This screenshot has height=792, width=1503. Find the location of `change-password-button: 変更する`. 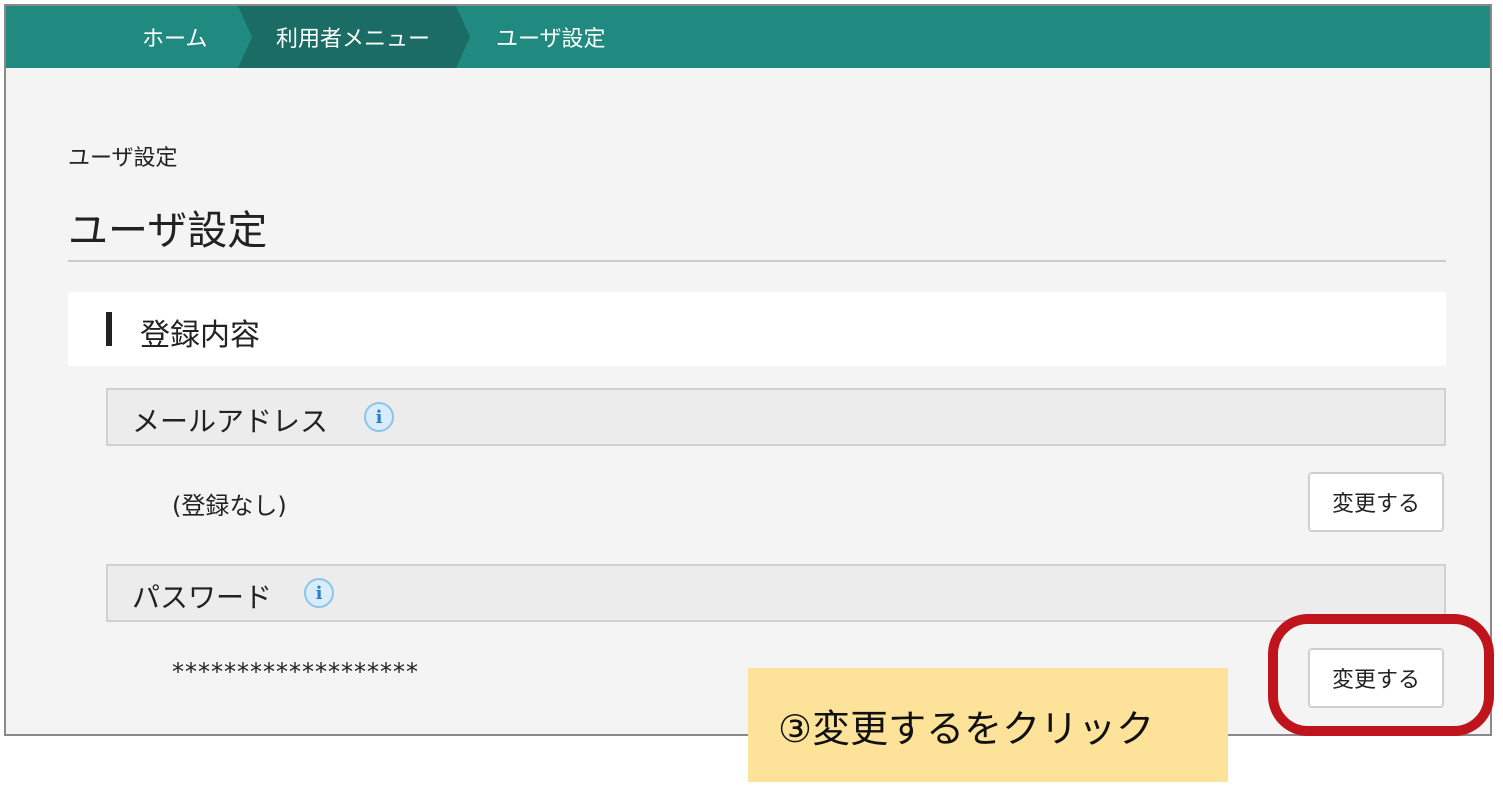

change-password-button: 変更する is located at coordinates (1376, 678).